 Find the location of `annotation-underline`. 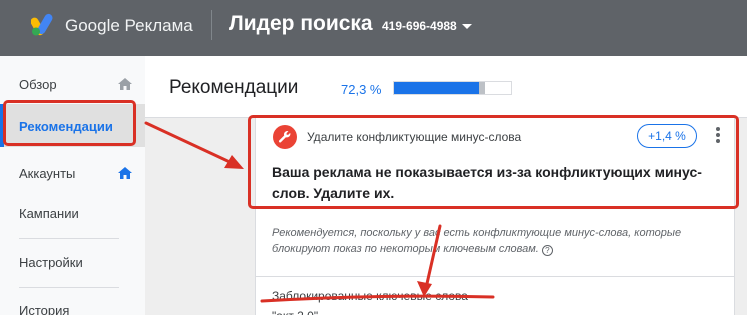

annotation-underline is located at coordinates (377, 298).